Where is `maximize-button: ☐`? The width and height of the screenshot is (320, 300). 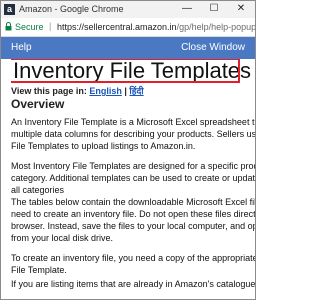
maximize-button: ☐ is located at coordinates (214, 9).